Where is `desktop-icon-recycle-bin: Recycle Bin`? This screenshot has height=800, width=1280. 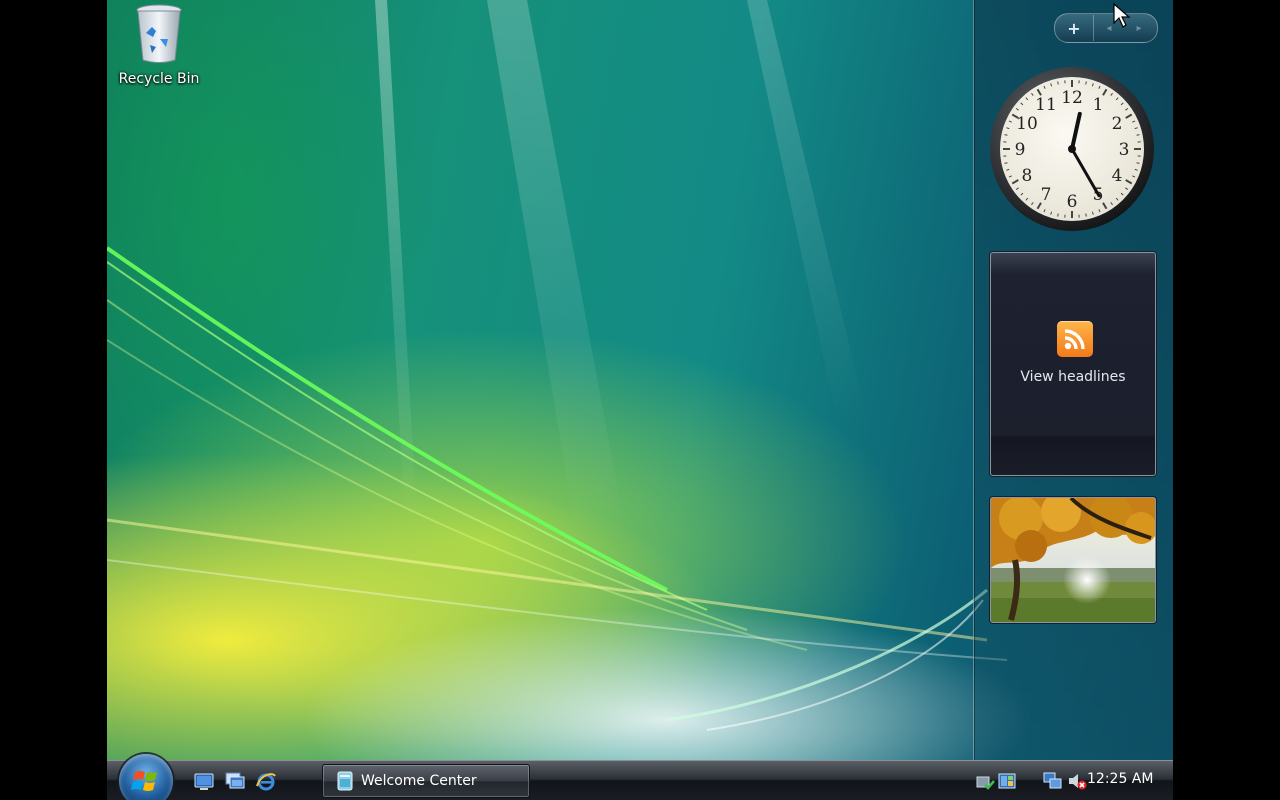
desktop-icon-recycle-bin: Recycle Bin is located at coordinates (159, 45).